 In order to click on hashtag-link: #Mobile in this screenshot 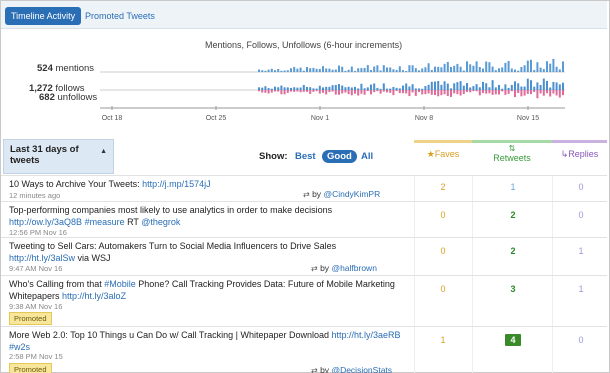, I will do `click(120, 284)`.